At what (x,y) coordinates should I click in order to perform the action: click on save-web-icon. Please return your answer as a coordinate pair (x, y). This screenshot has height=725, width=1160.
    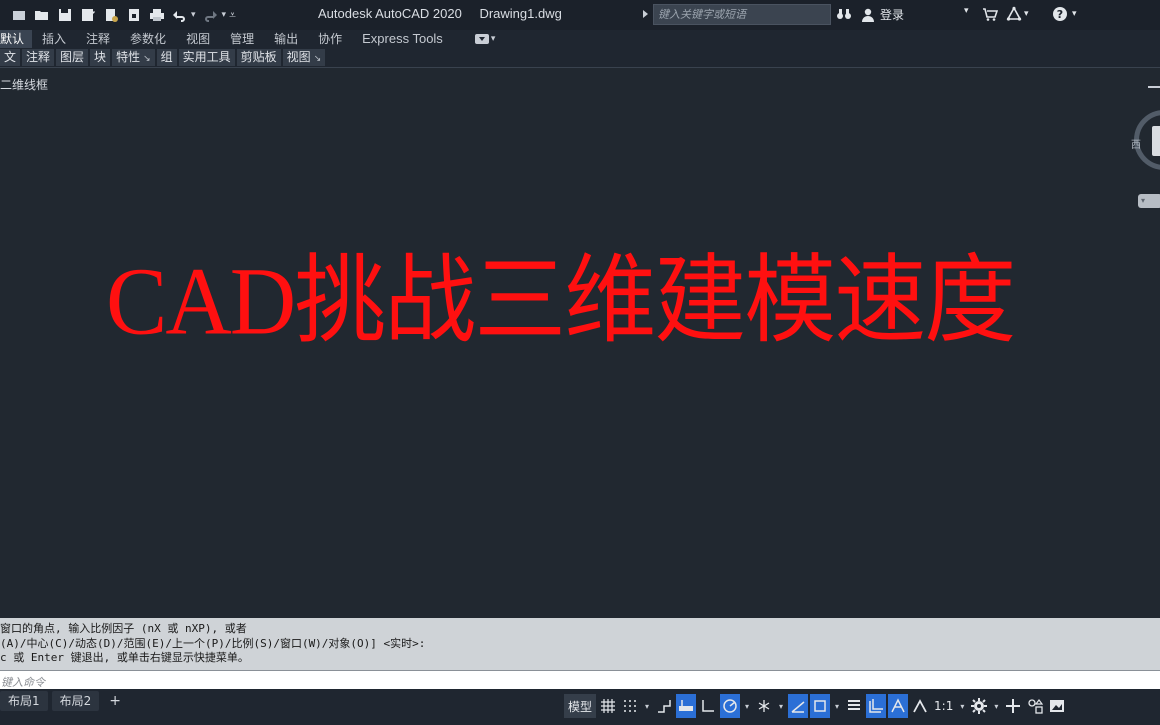
    Looking at the image, I should click on (133, 15).